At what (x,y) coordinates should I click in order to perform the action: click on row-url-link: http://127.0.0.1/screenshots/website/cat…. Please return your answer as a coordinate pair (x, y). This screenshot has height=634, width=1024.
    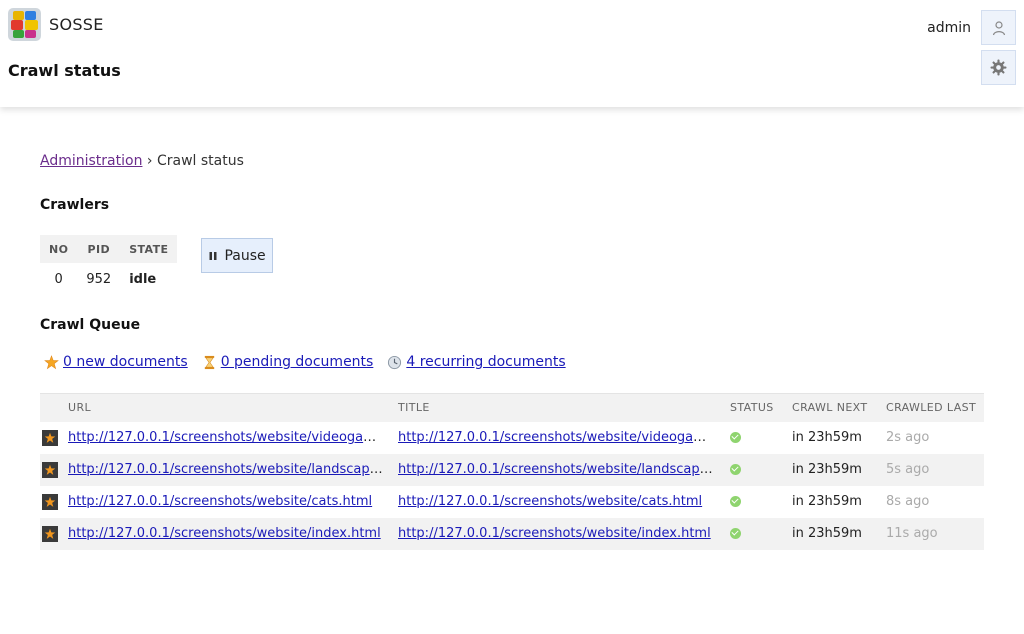
    Looking at the image, I should click on (220, 501).